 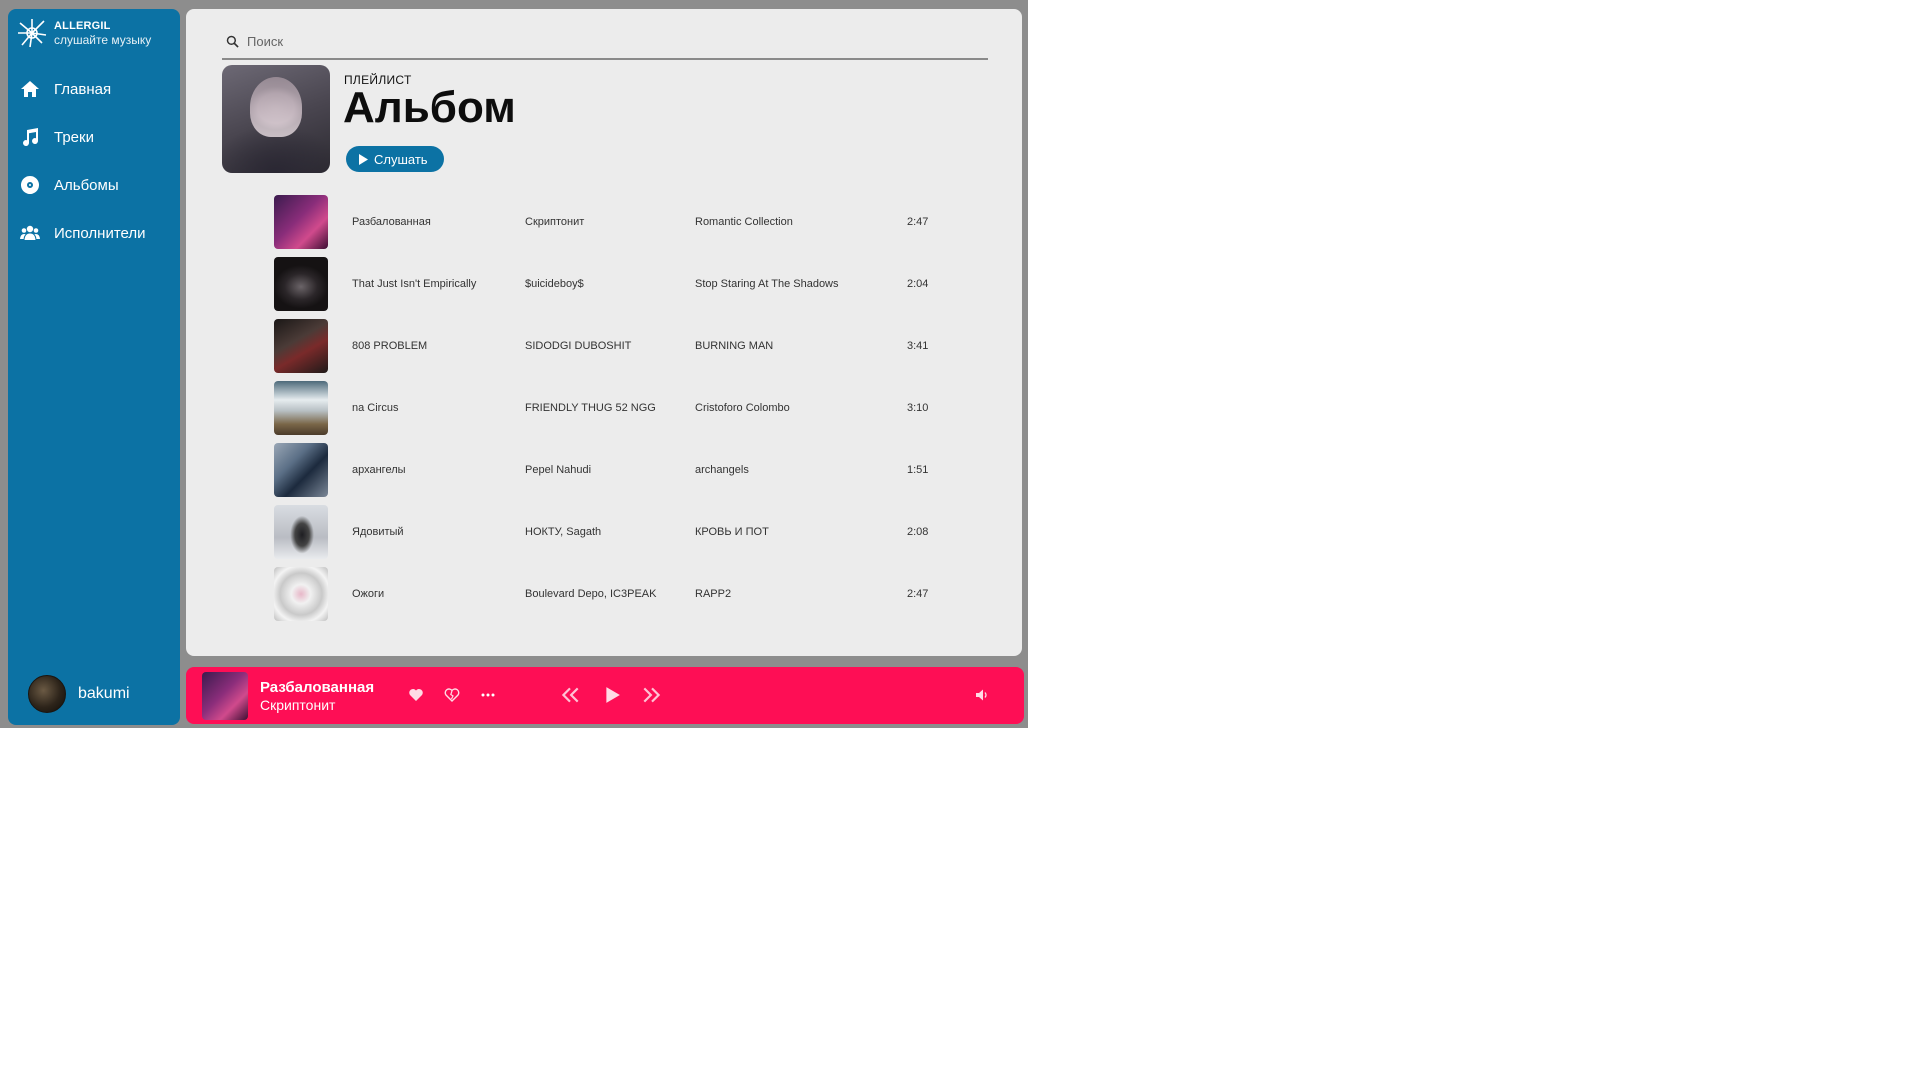 What do you see at coordinates (29, 185) in the screenshot?
I see `disc-icon` at bounding box center [29, 185].